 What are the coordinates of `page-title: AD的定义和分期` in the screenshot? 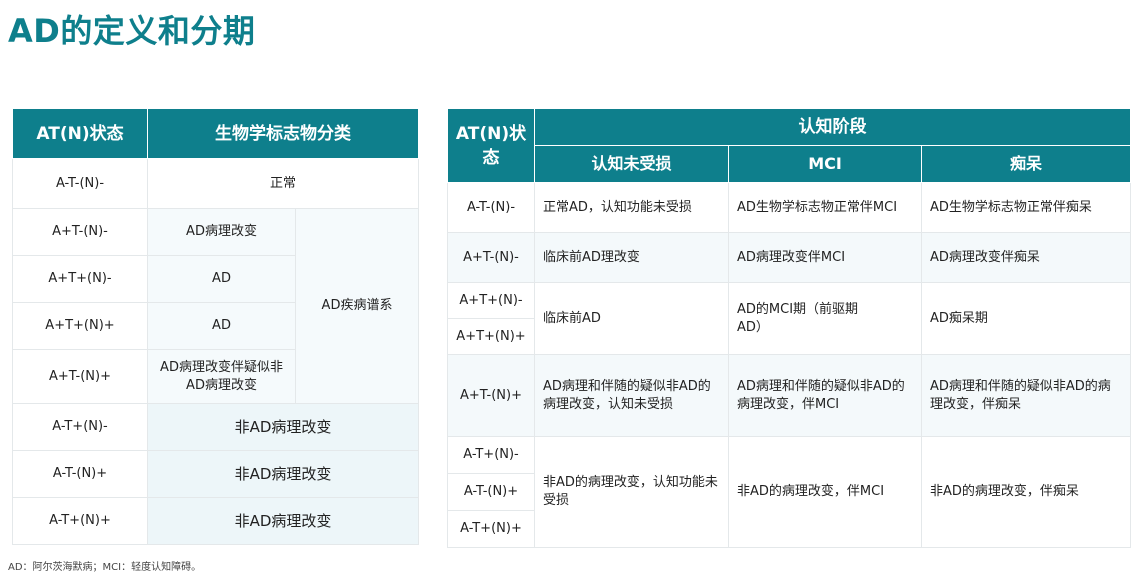 It's located at (132, 31).